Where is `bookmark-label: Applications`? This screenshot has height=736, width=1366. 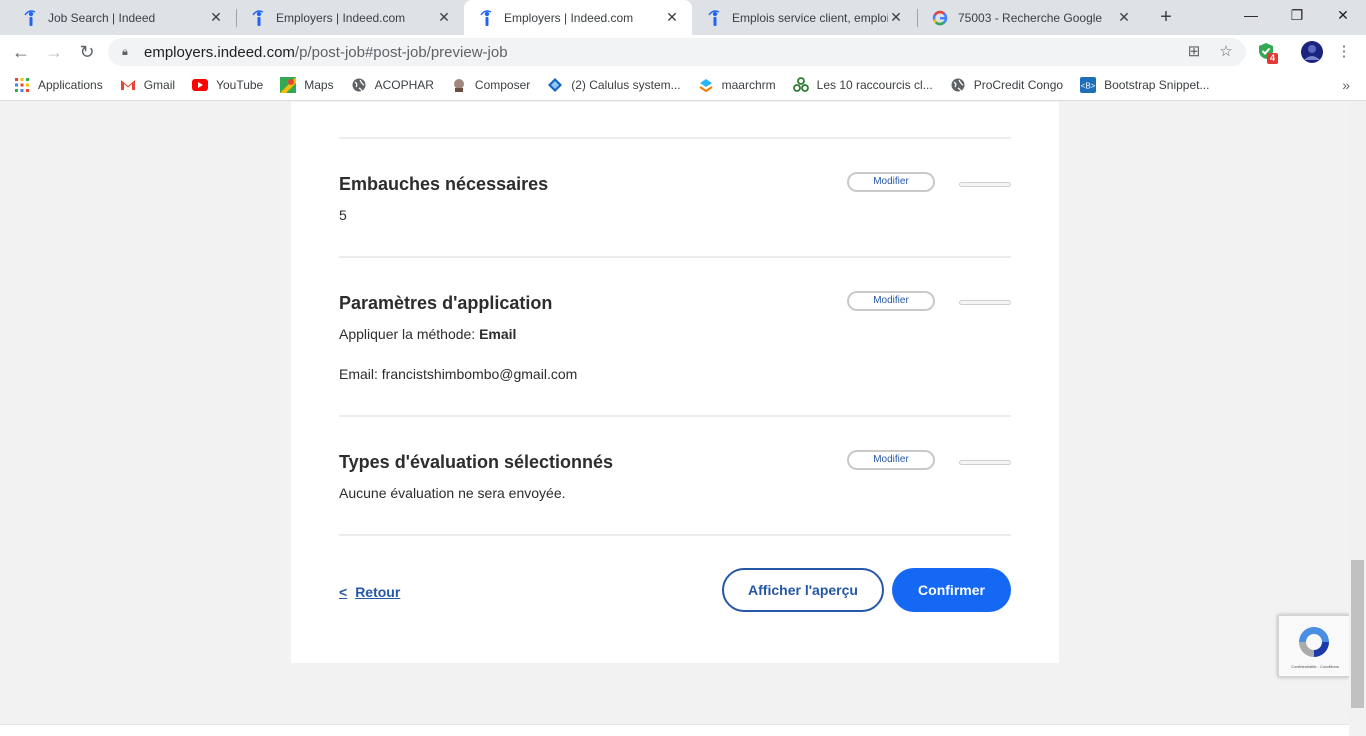 bookmark-label: Applications is located at coordinates (70, 84).